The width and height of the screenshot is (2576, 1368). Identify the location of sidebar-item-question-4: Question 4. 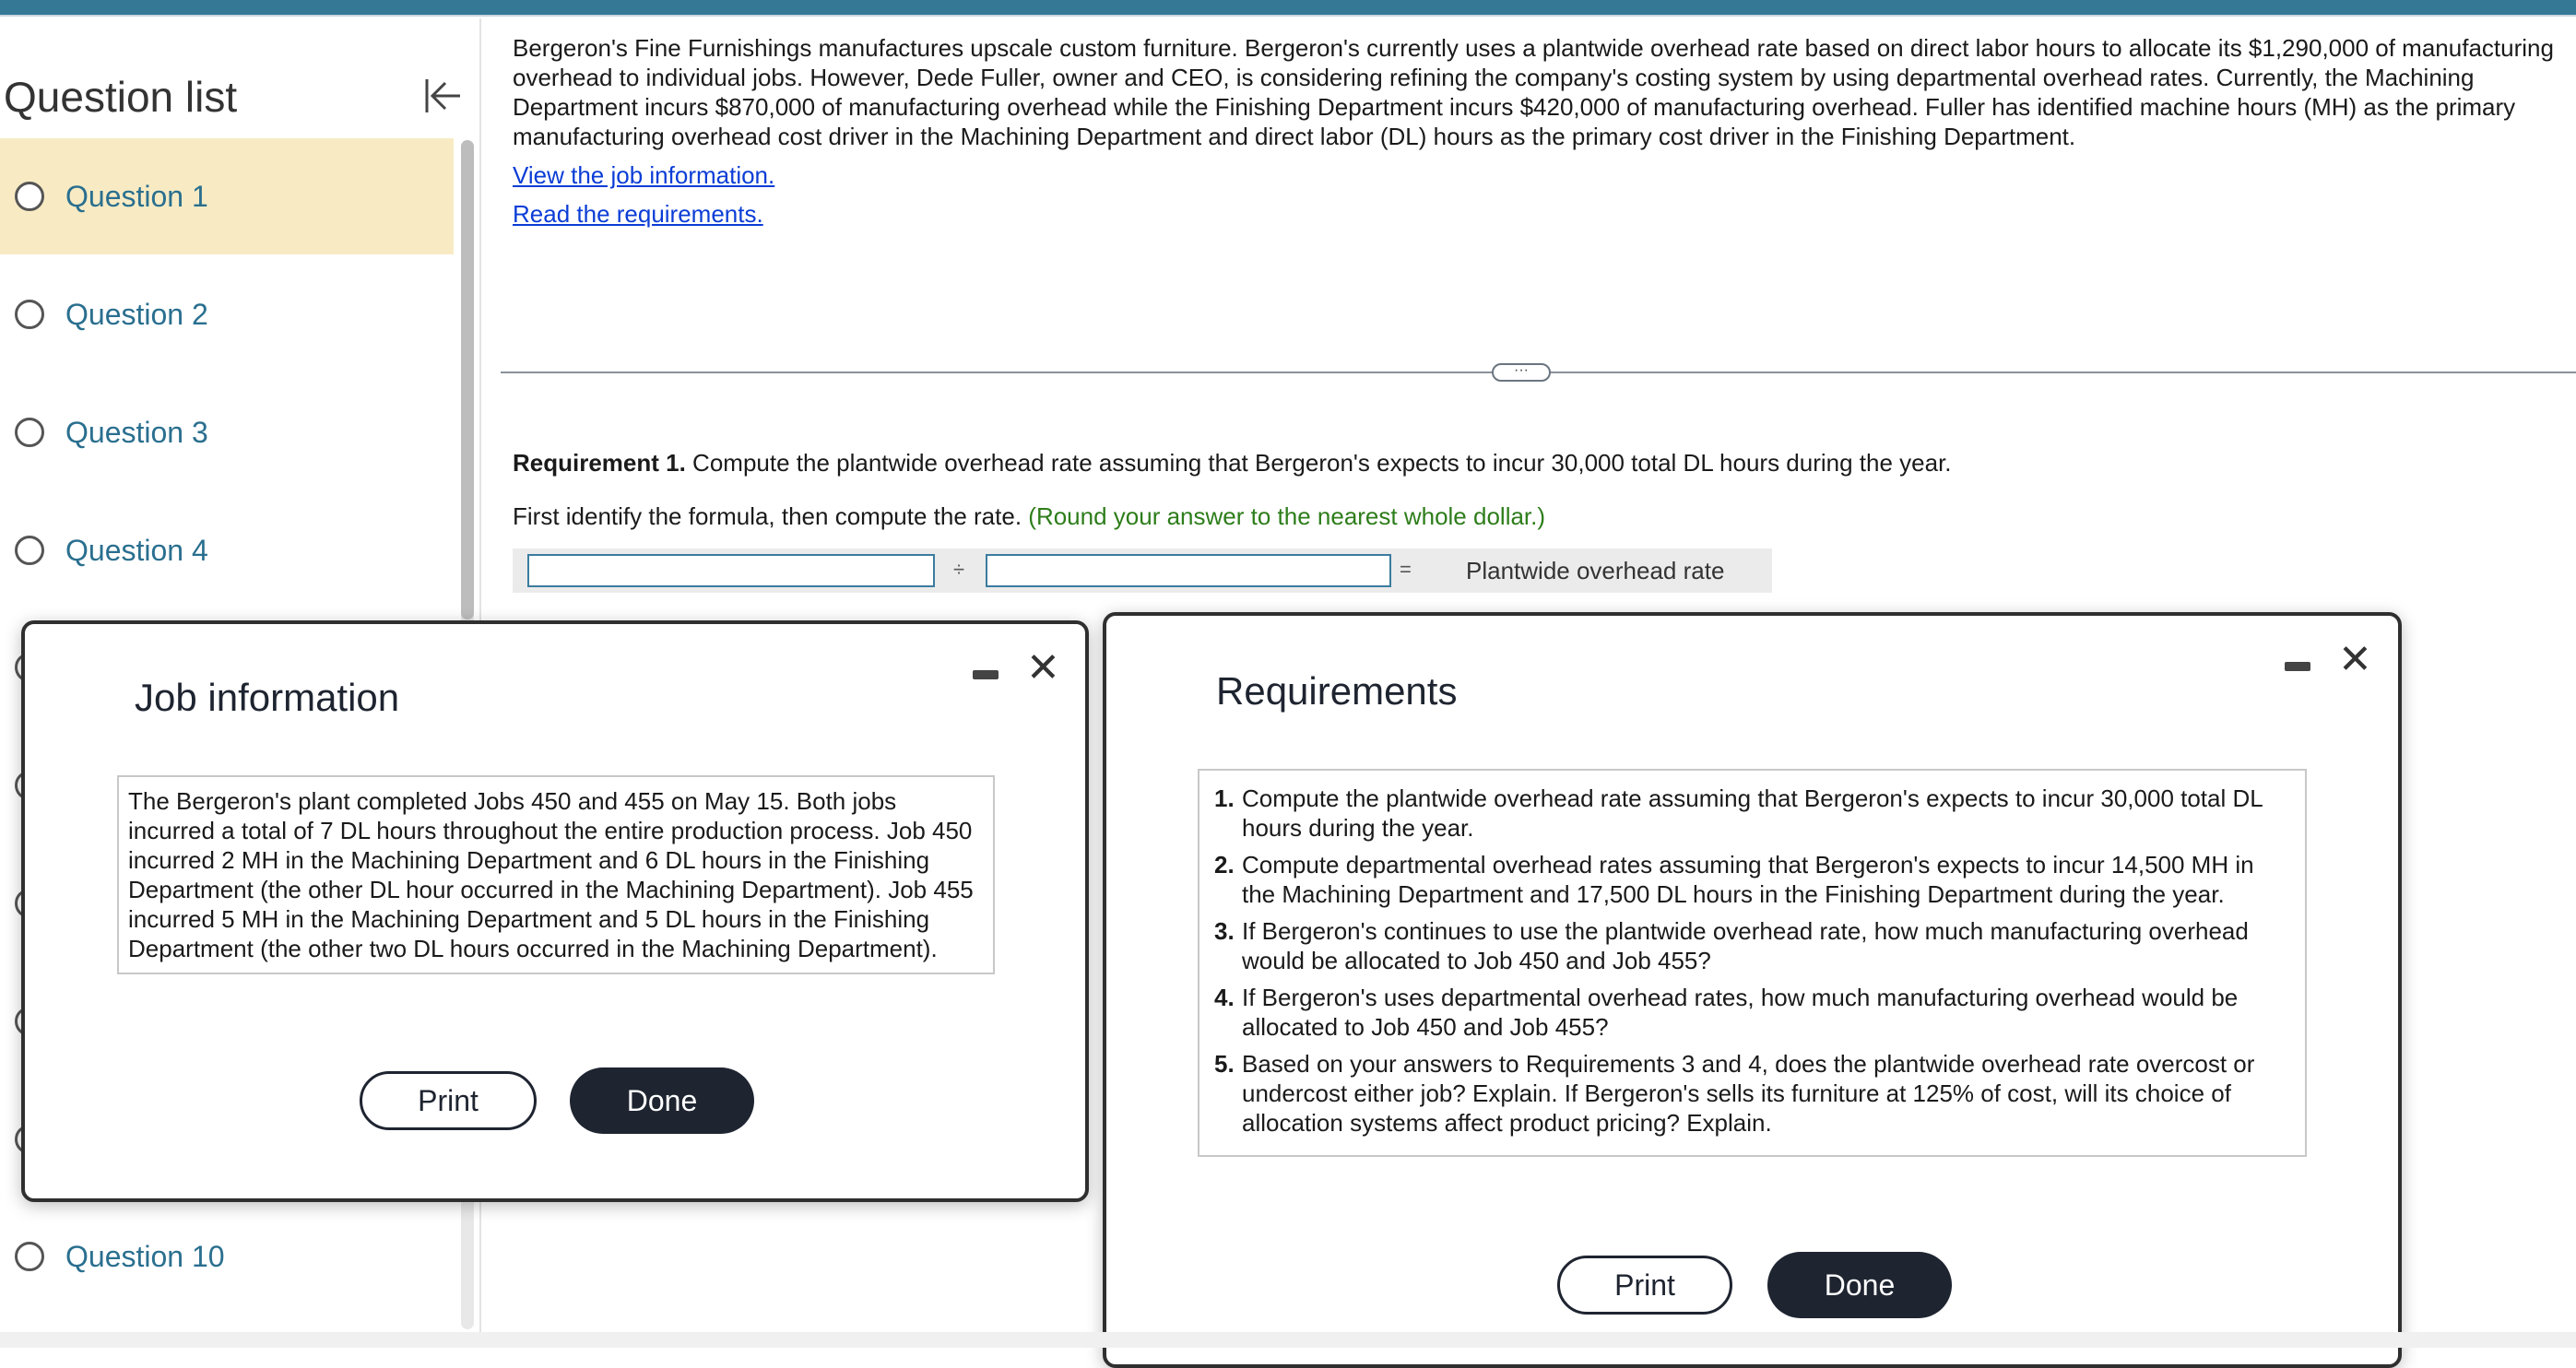
(227, 550).